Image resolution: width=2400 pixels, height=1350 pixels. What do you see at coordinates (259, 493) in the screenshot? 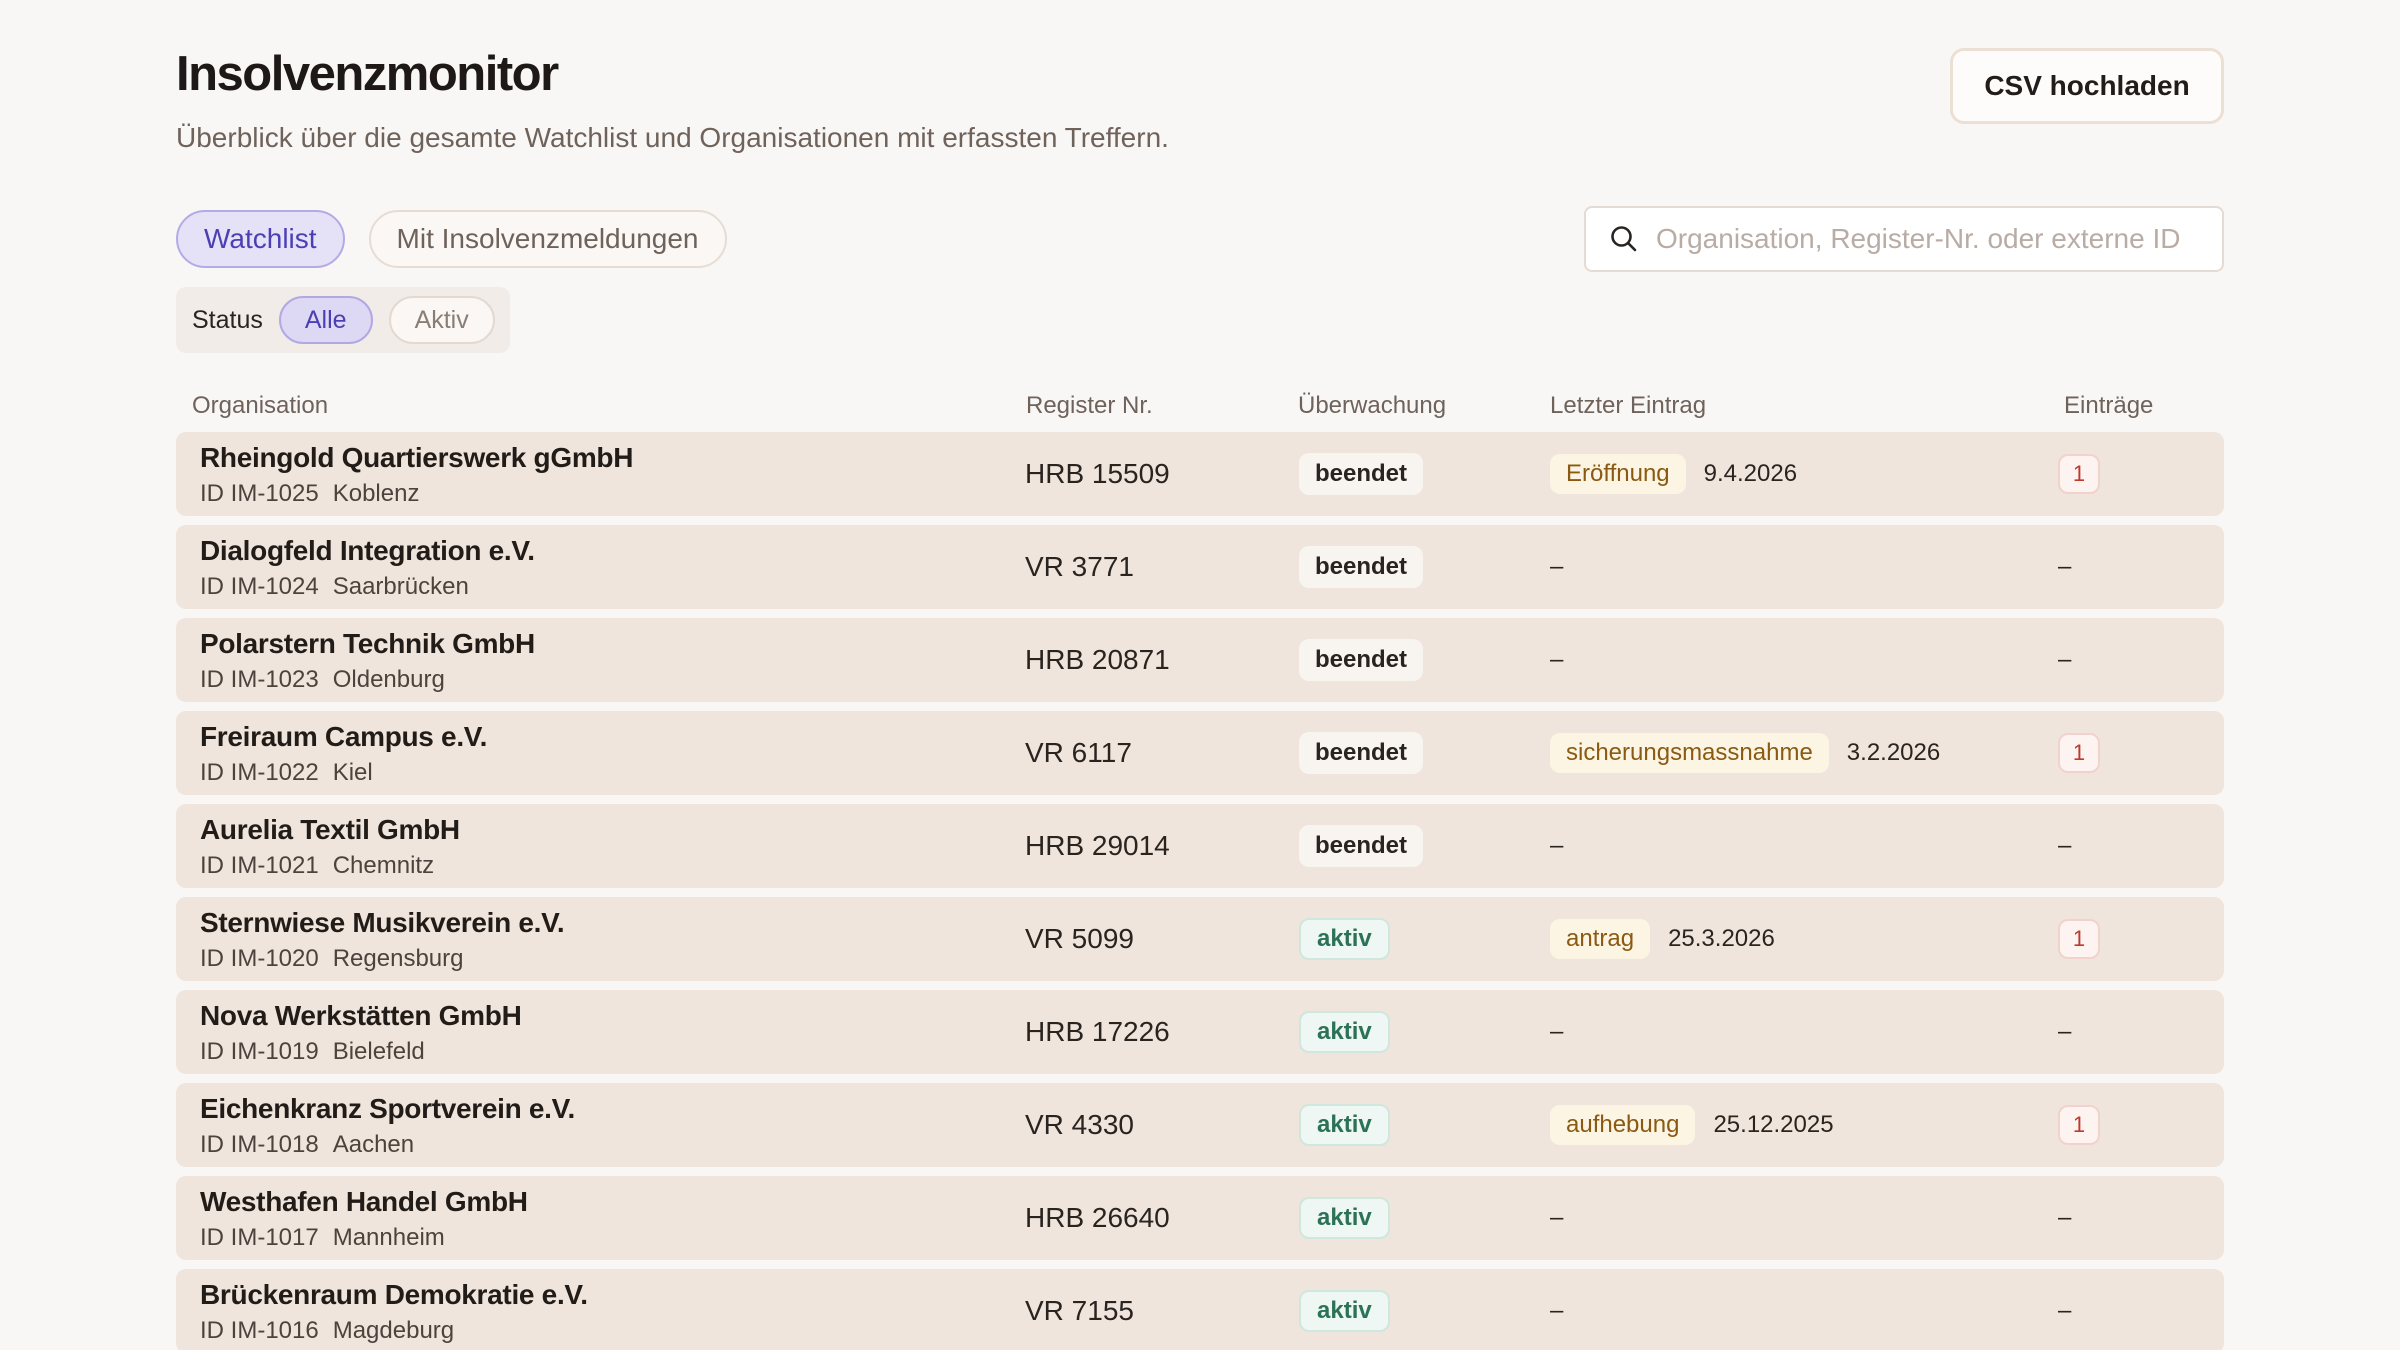
I see `organisation-id: ID IM-1025` at bounding box center [259, 493].